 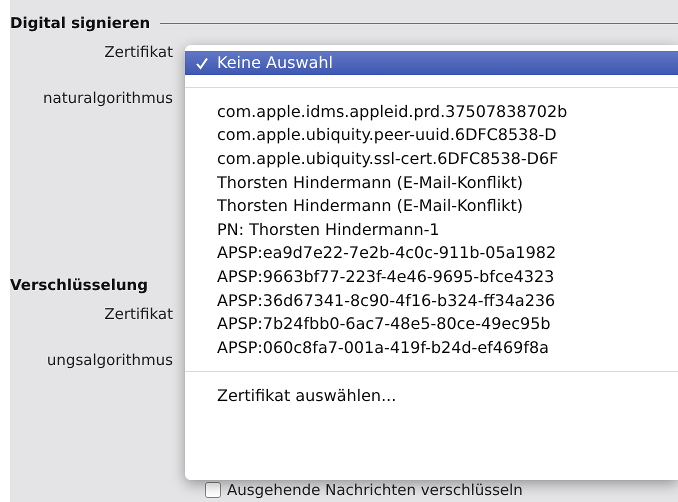 I want to click on menu-item: APSP:7b24fbb0-6ac7-48e5-80ce-49ec95b, so click(x=431, y=324).